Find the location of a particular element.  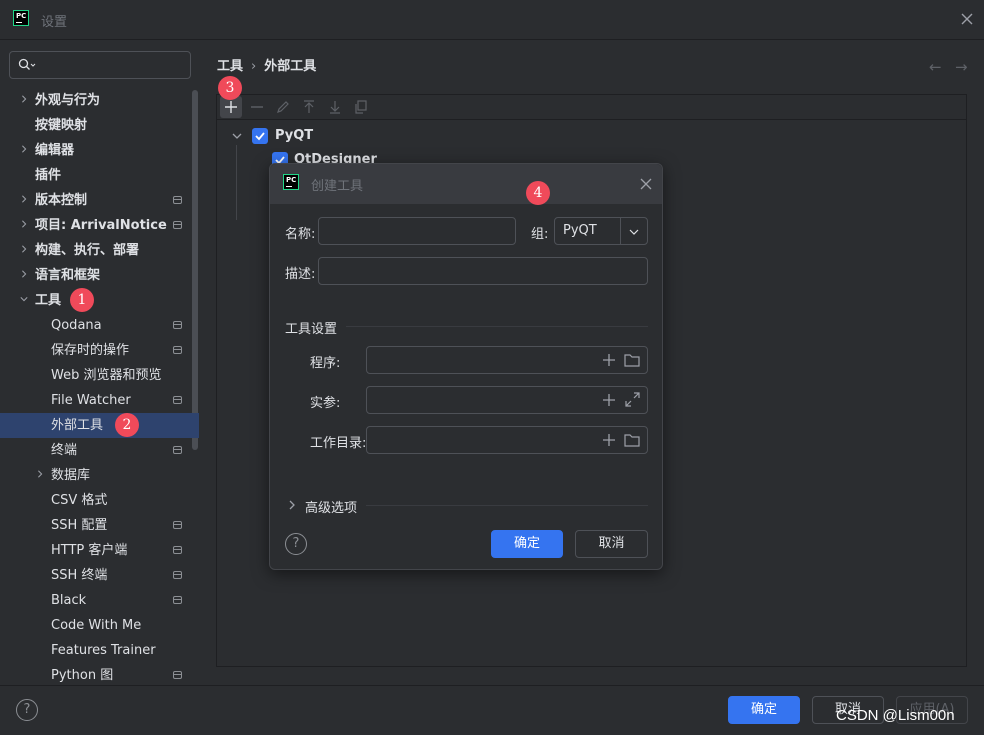

tree-group-label: PyQT is located at coordinates (294, 135).